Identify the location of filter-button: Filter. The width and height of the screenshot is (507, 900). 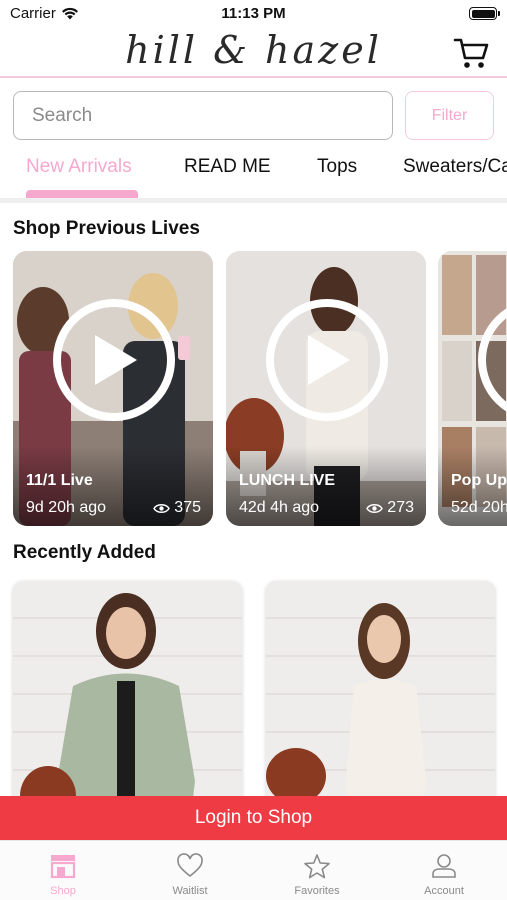
(449, 115).